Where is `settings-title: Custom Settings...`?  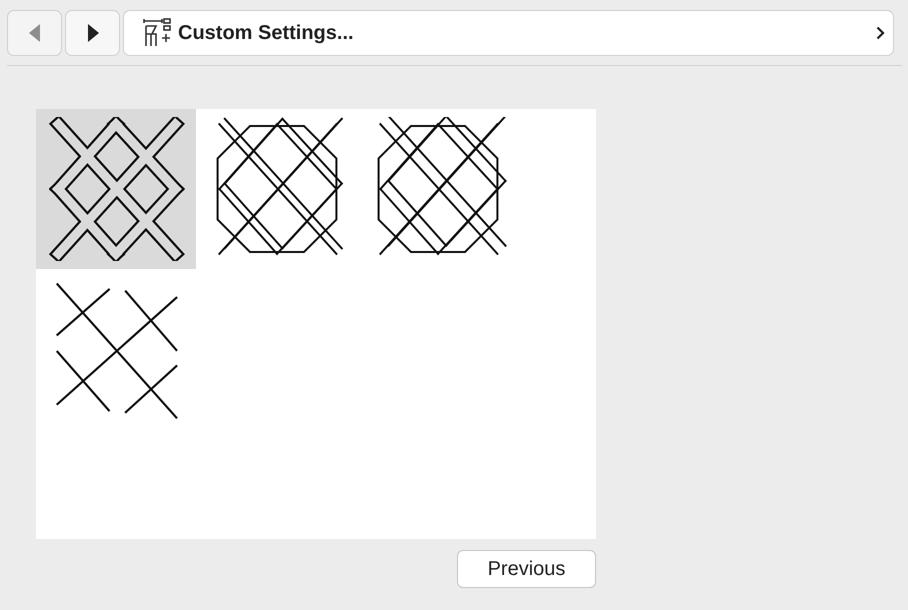
settings-title: Custom Settings... is located at coordinates (266, 33).